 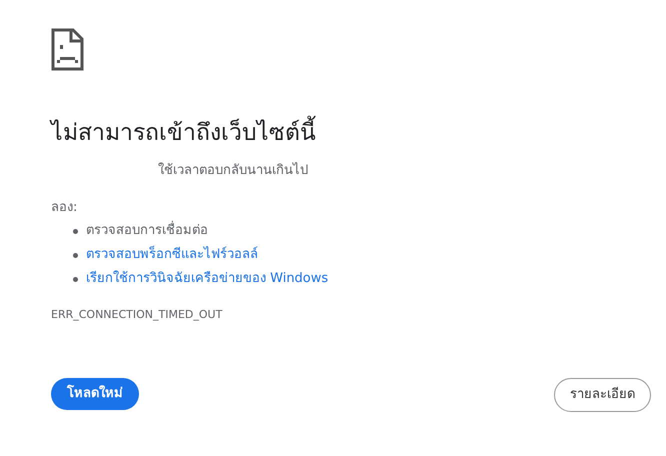 What do you see at coordinates (67, 49) in the screenshot?
I see `sad-page-icon` at bounding box center [67, 49].